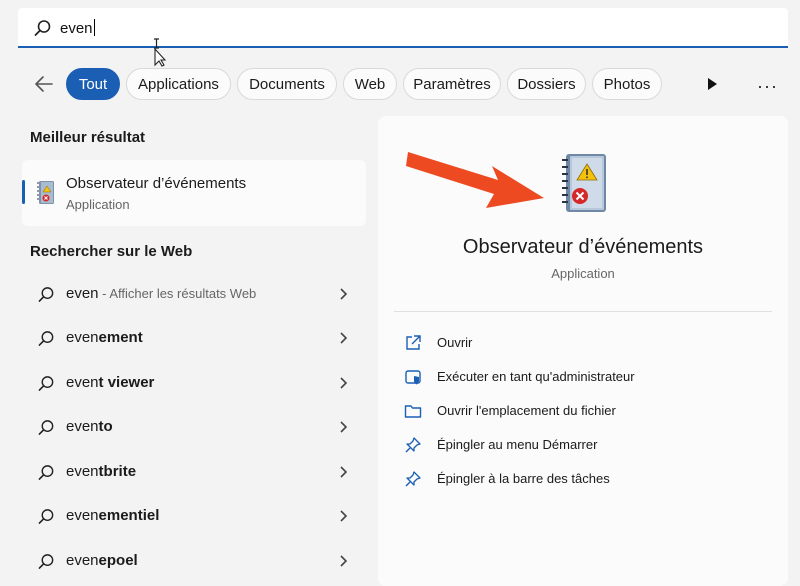  What do you see at coordinates (156, 183) in the screenshot?
I see `best-result-title: Observateur d’événements` at bounding box center [156, 183].